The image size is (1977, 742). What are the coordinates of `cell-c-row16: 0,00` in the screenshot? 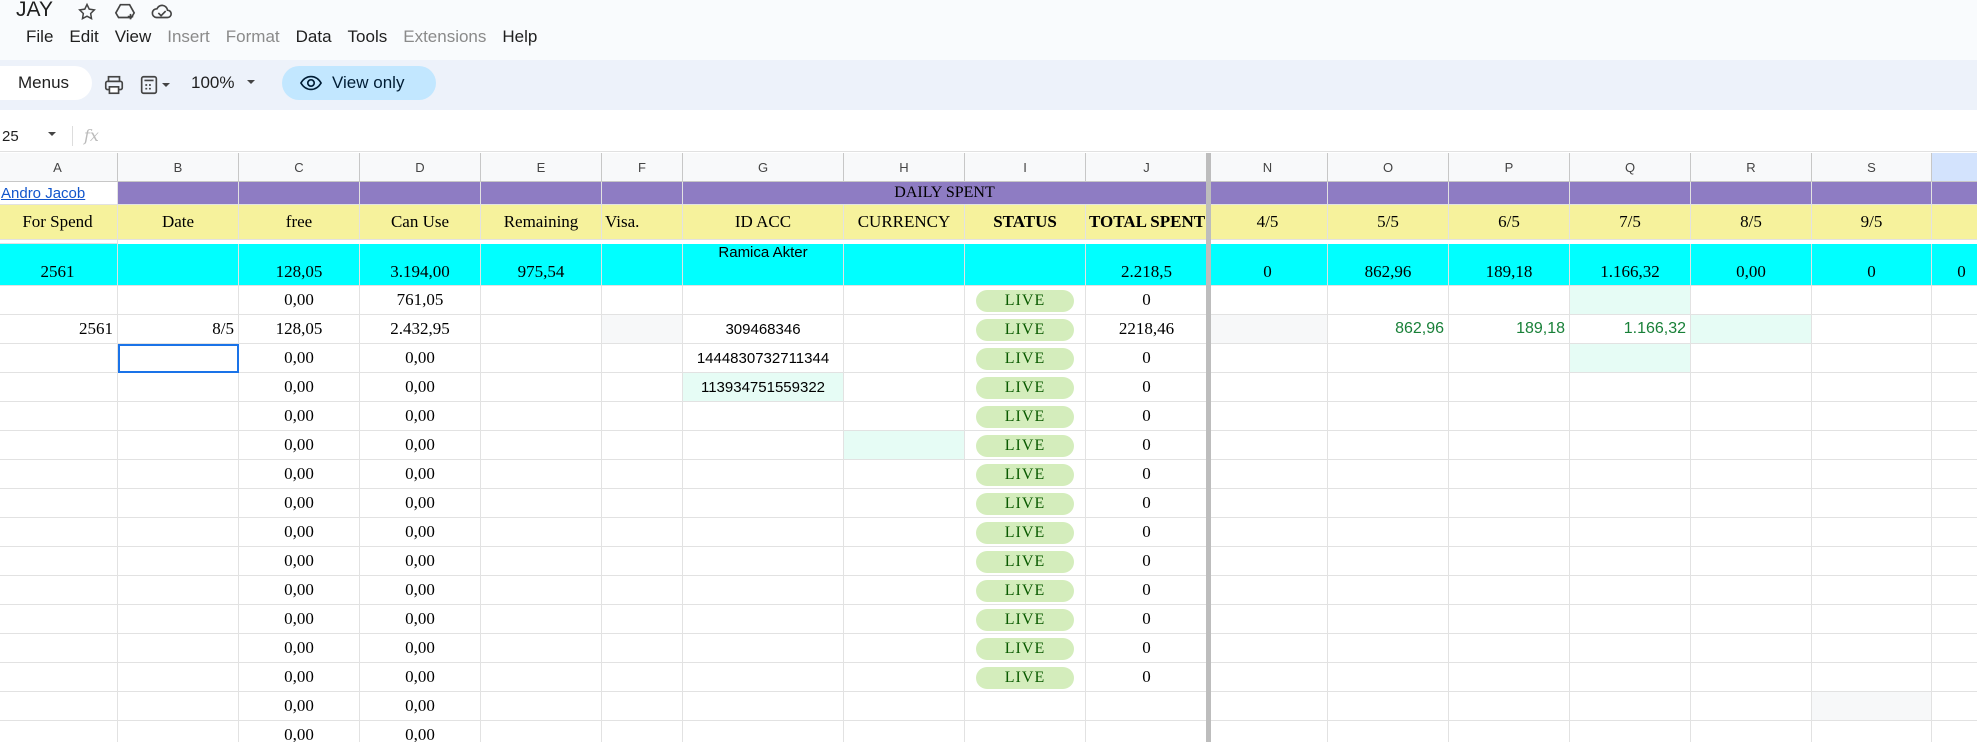 It's located at (299, 731).